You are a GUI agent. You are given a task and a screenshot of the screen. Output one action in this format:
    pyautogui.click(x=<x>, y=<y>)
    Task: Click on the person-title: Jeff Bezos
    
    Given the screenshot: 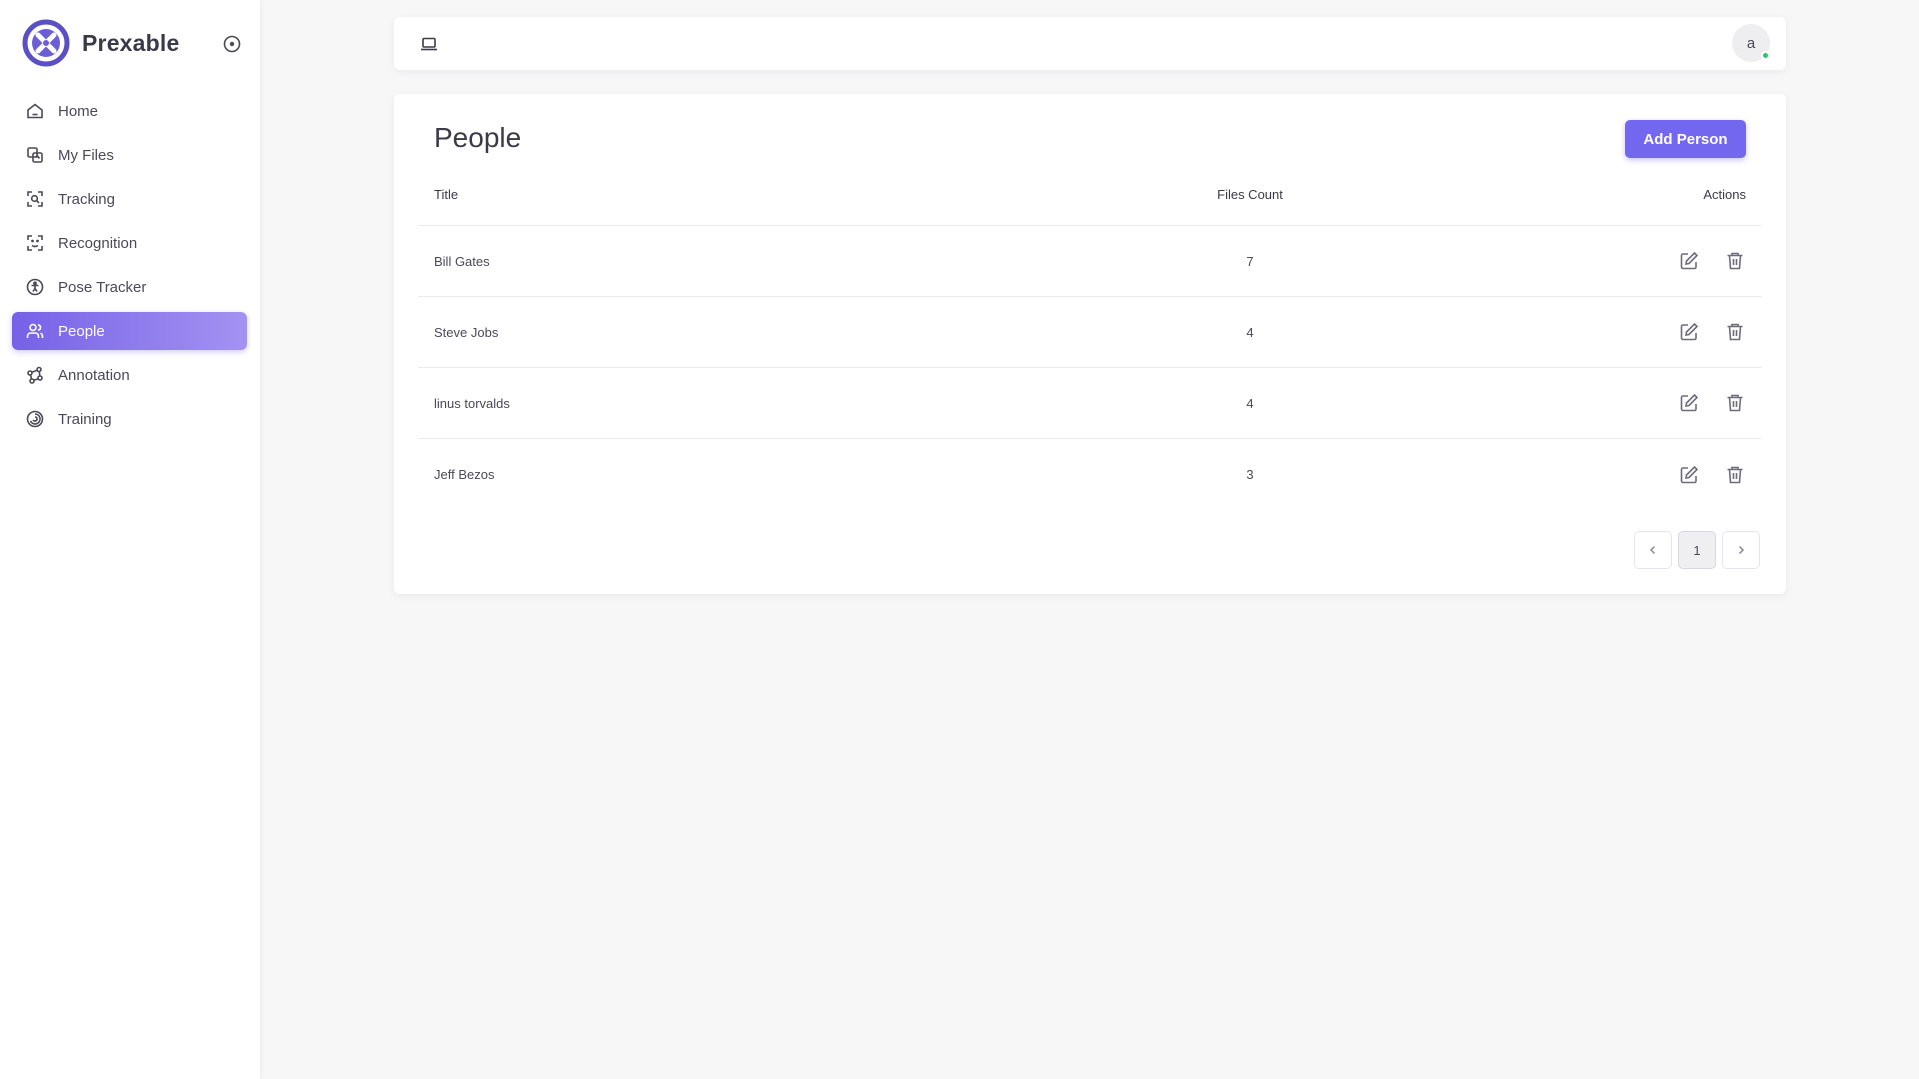 What is the action you would take?
    pyautogui.click(x=464, y=474)
    